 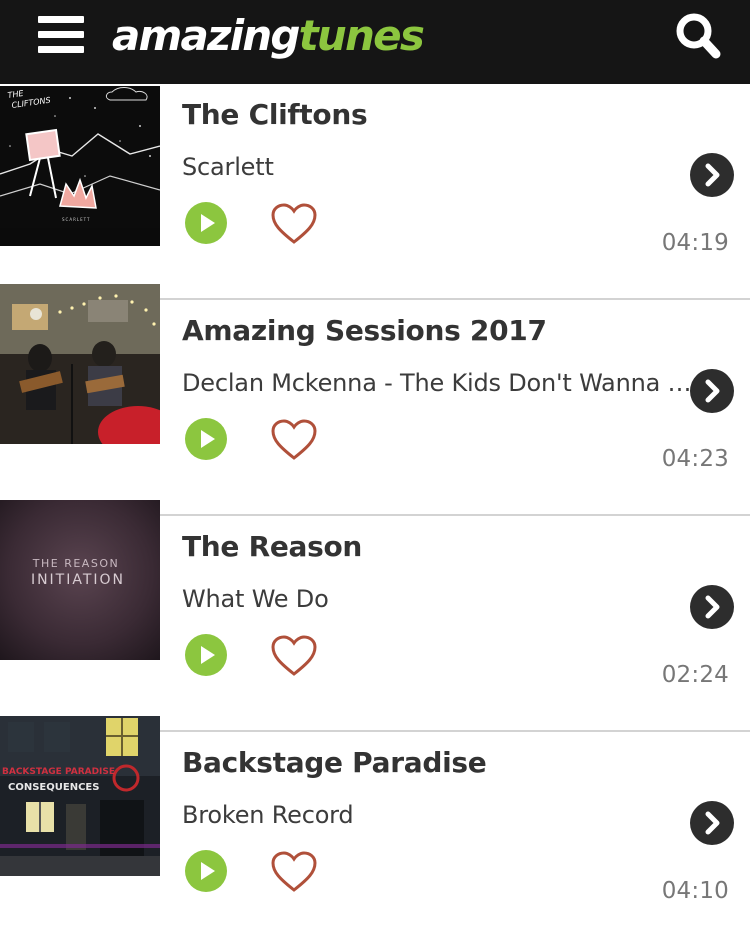 I want to click on svg-text: CONSEQUENCES, so click(x=53, y=787).